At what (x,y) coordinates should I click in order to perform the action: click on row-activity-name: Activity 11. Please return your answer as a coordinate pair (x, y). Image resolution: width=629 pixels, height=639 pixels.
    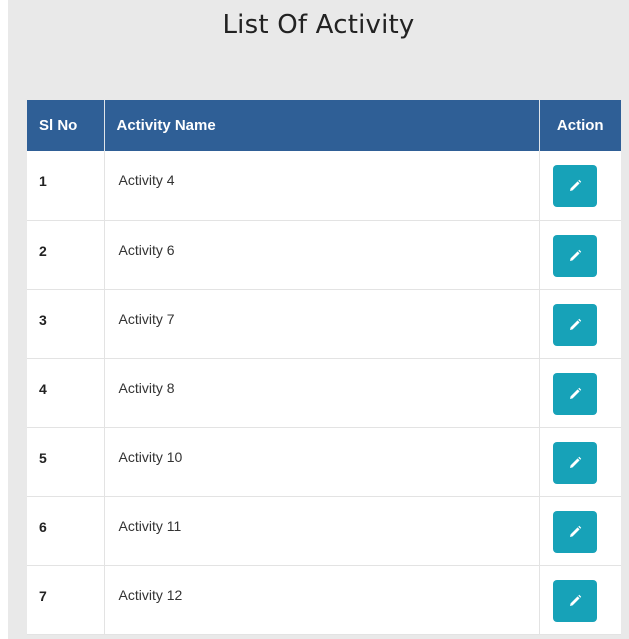
    Looking at the image, I should click on (322, 531).